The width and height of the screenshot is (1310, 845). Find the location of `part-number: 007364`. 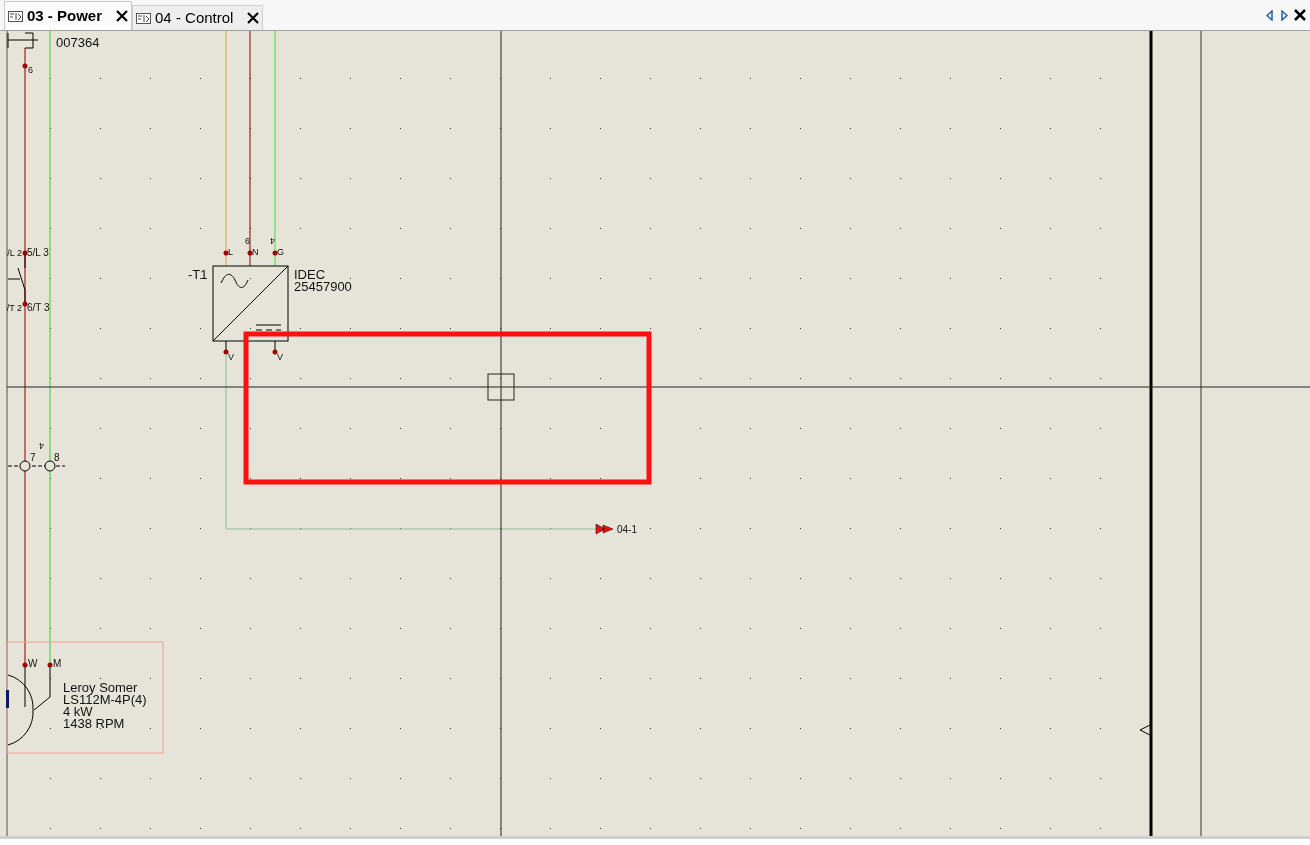

part-number: 007364 is located at coordinates (78, 42).